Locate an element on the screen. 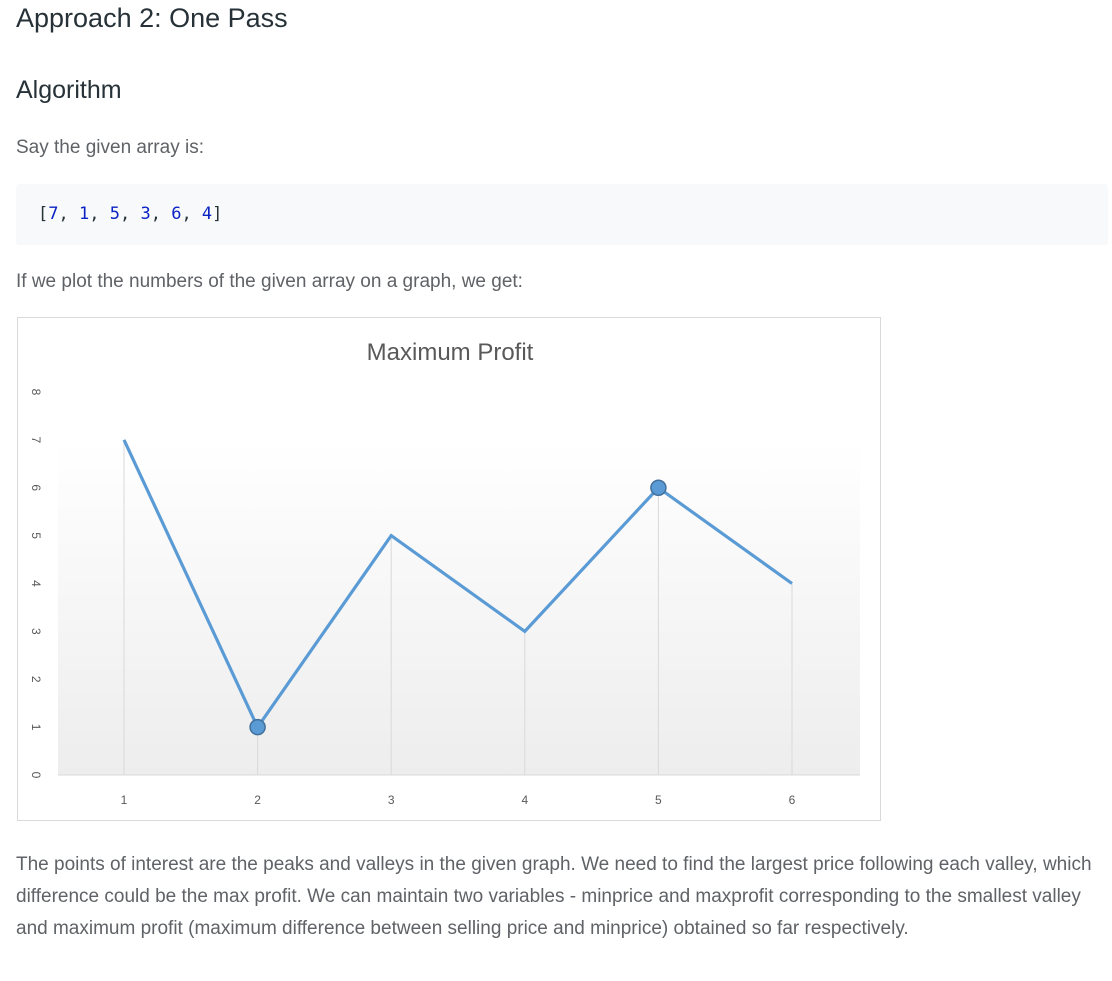 This screenshot has height=981, width=1112. y-tick-label: 4 is located at coordinates (36, 583).